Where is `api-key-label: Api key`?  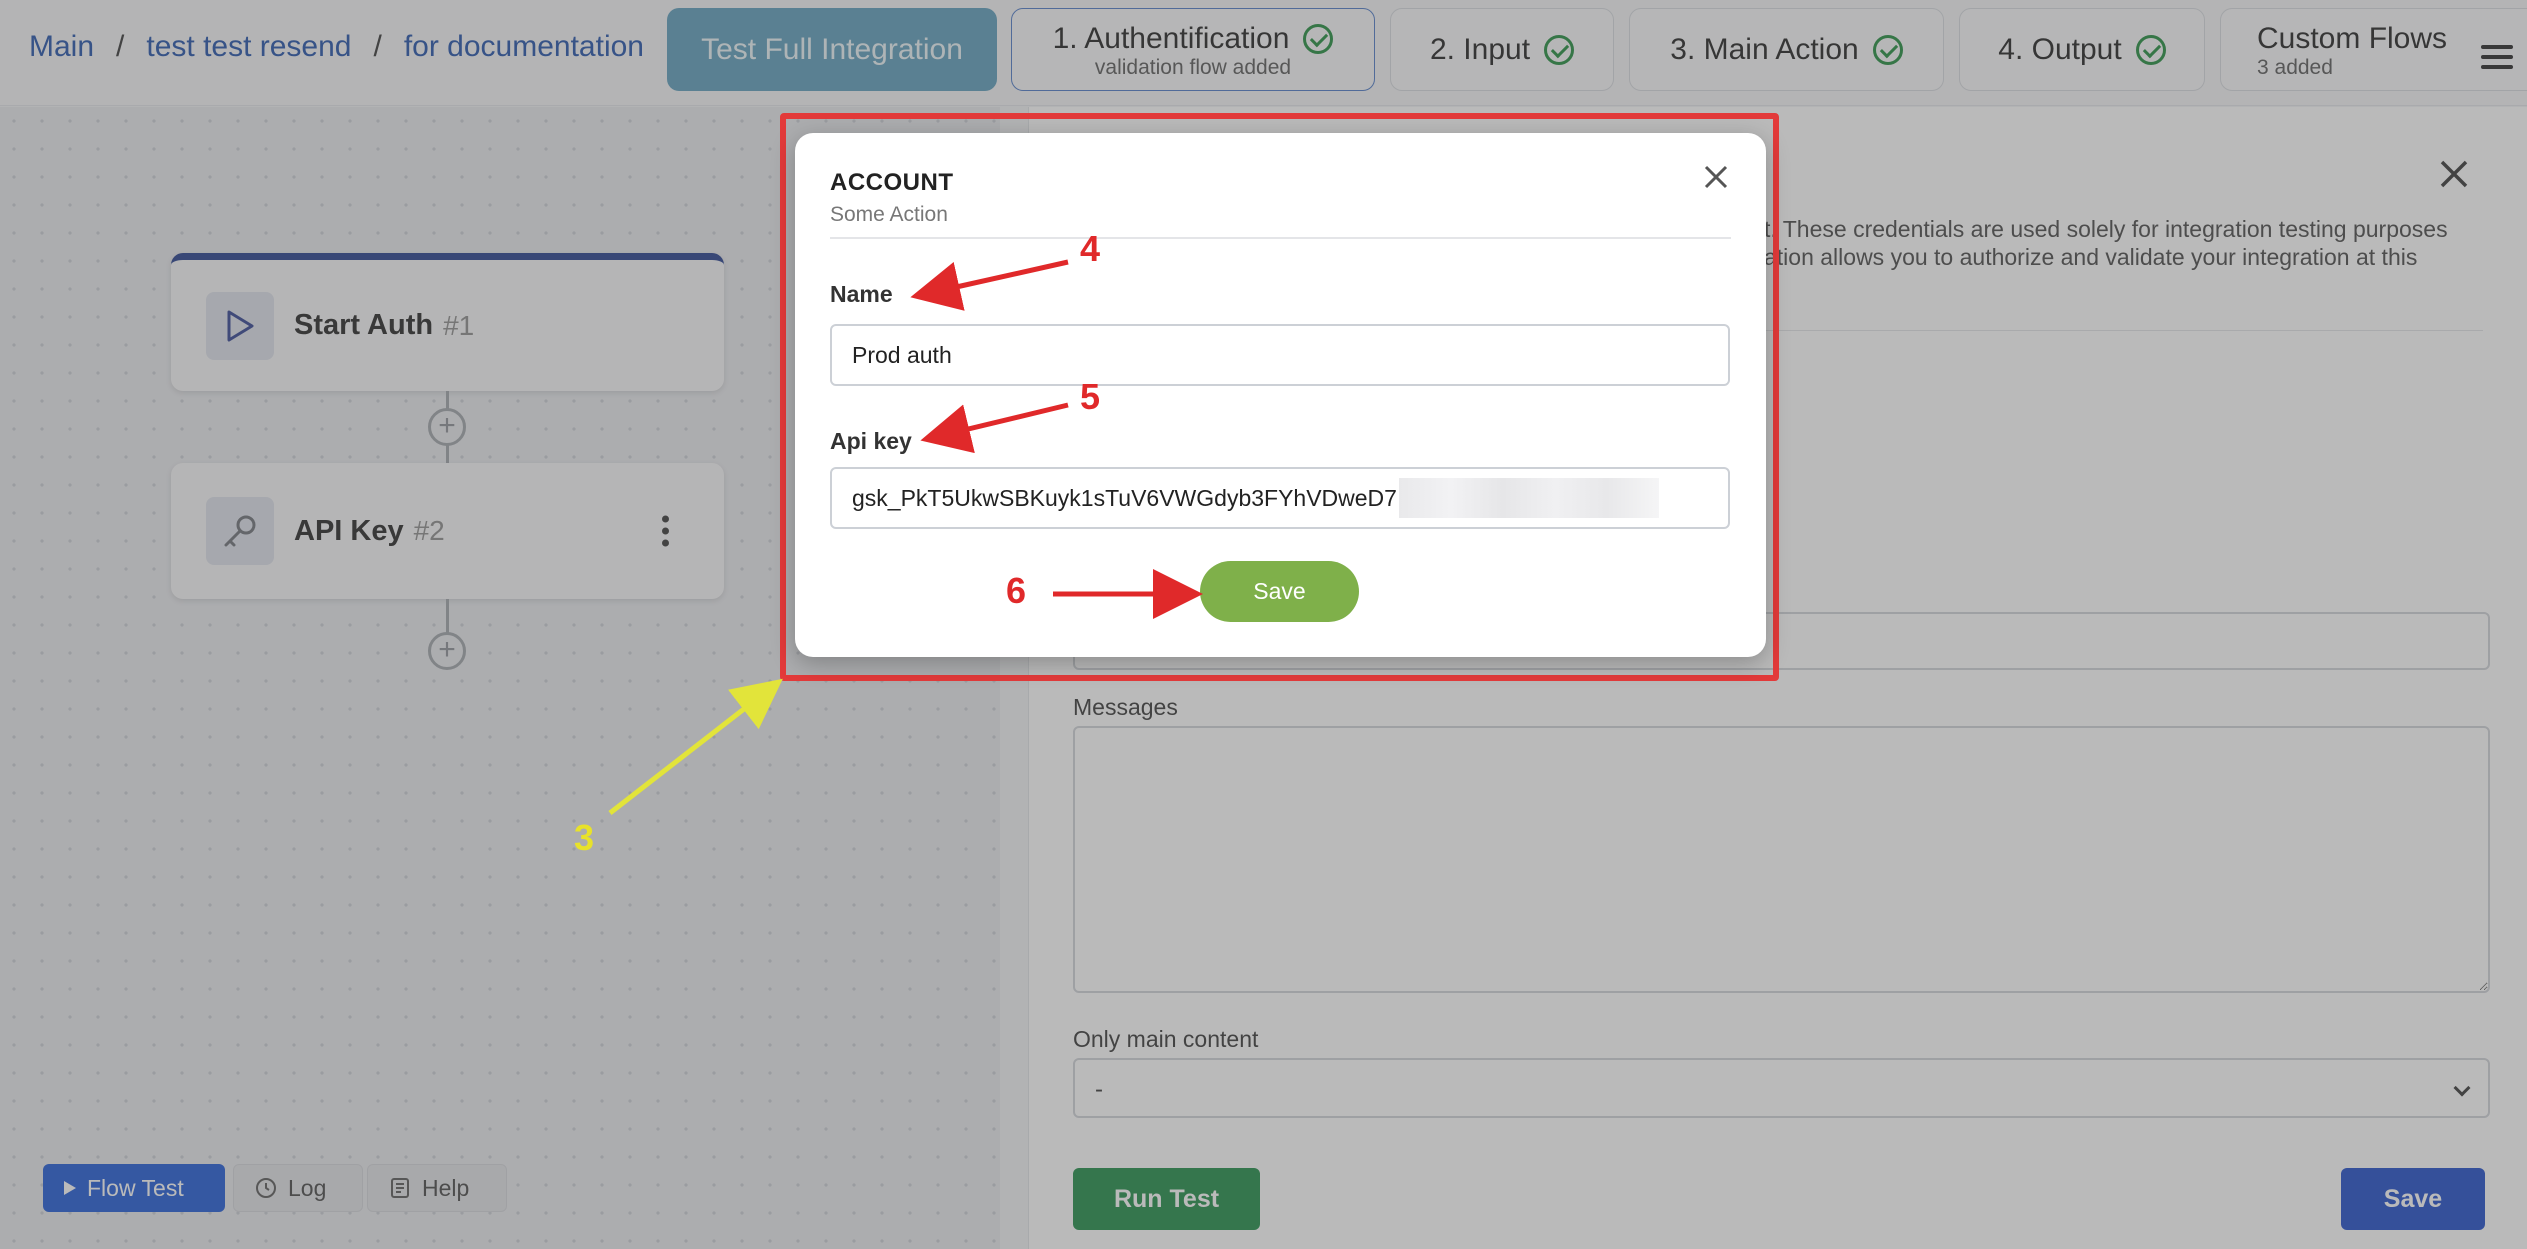 api-key-label: Api key is located at coordinates (871, 441).